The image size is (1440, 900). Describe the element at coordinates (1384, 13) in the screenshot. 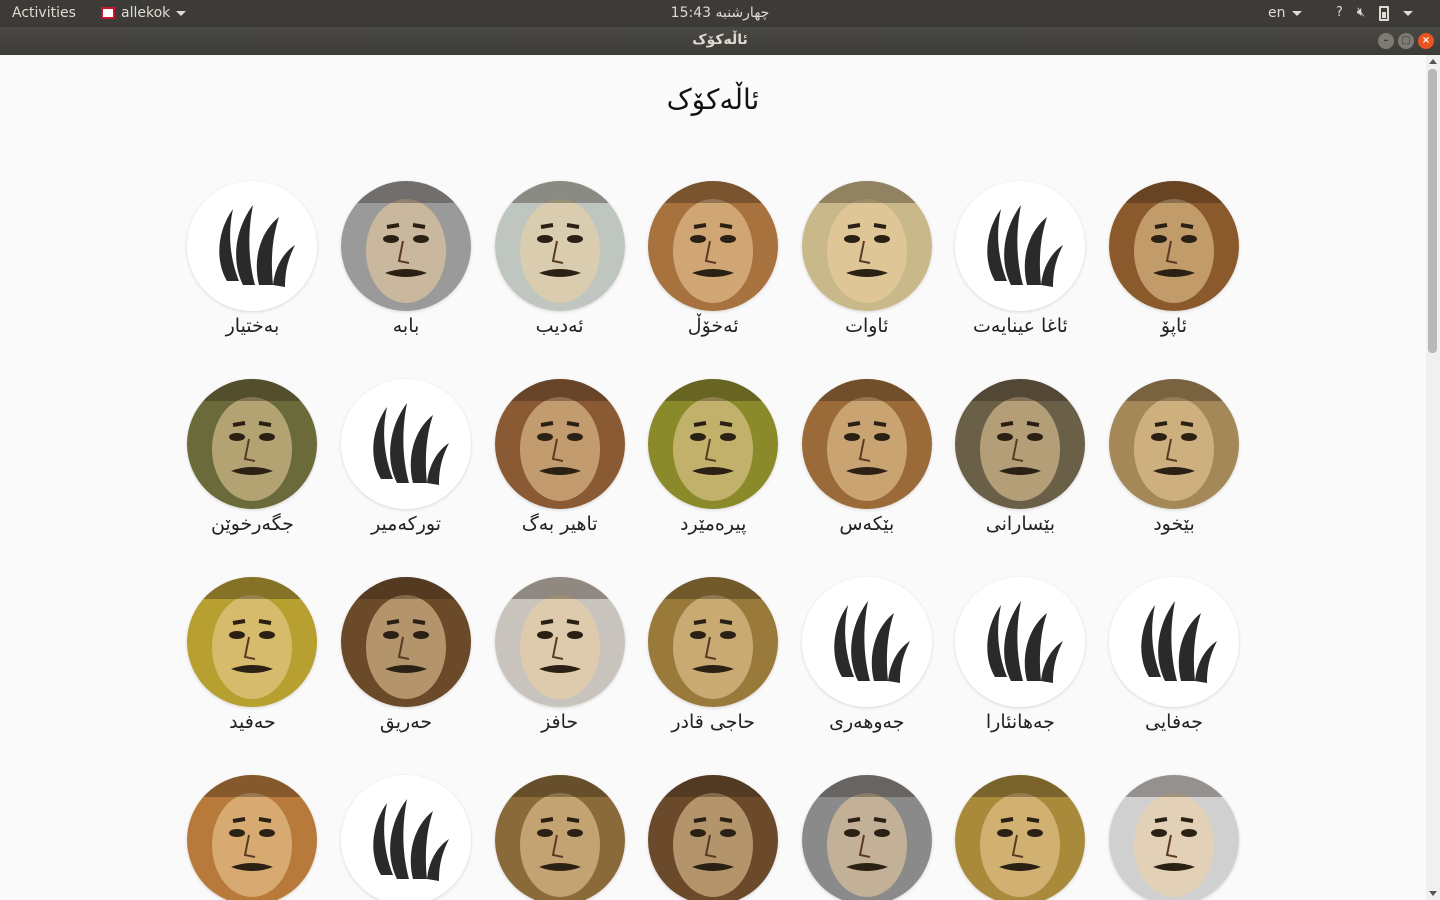

I see `battery-icon` at that location.